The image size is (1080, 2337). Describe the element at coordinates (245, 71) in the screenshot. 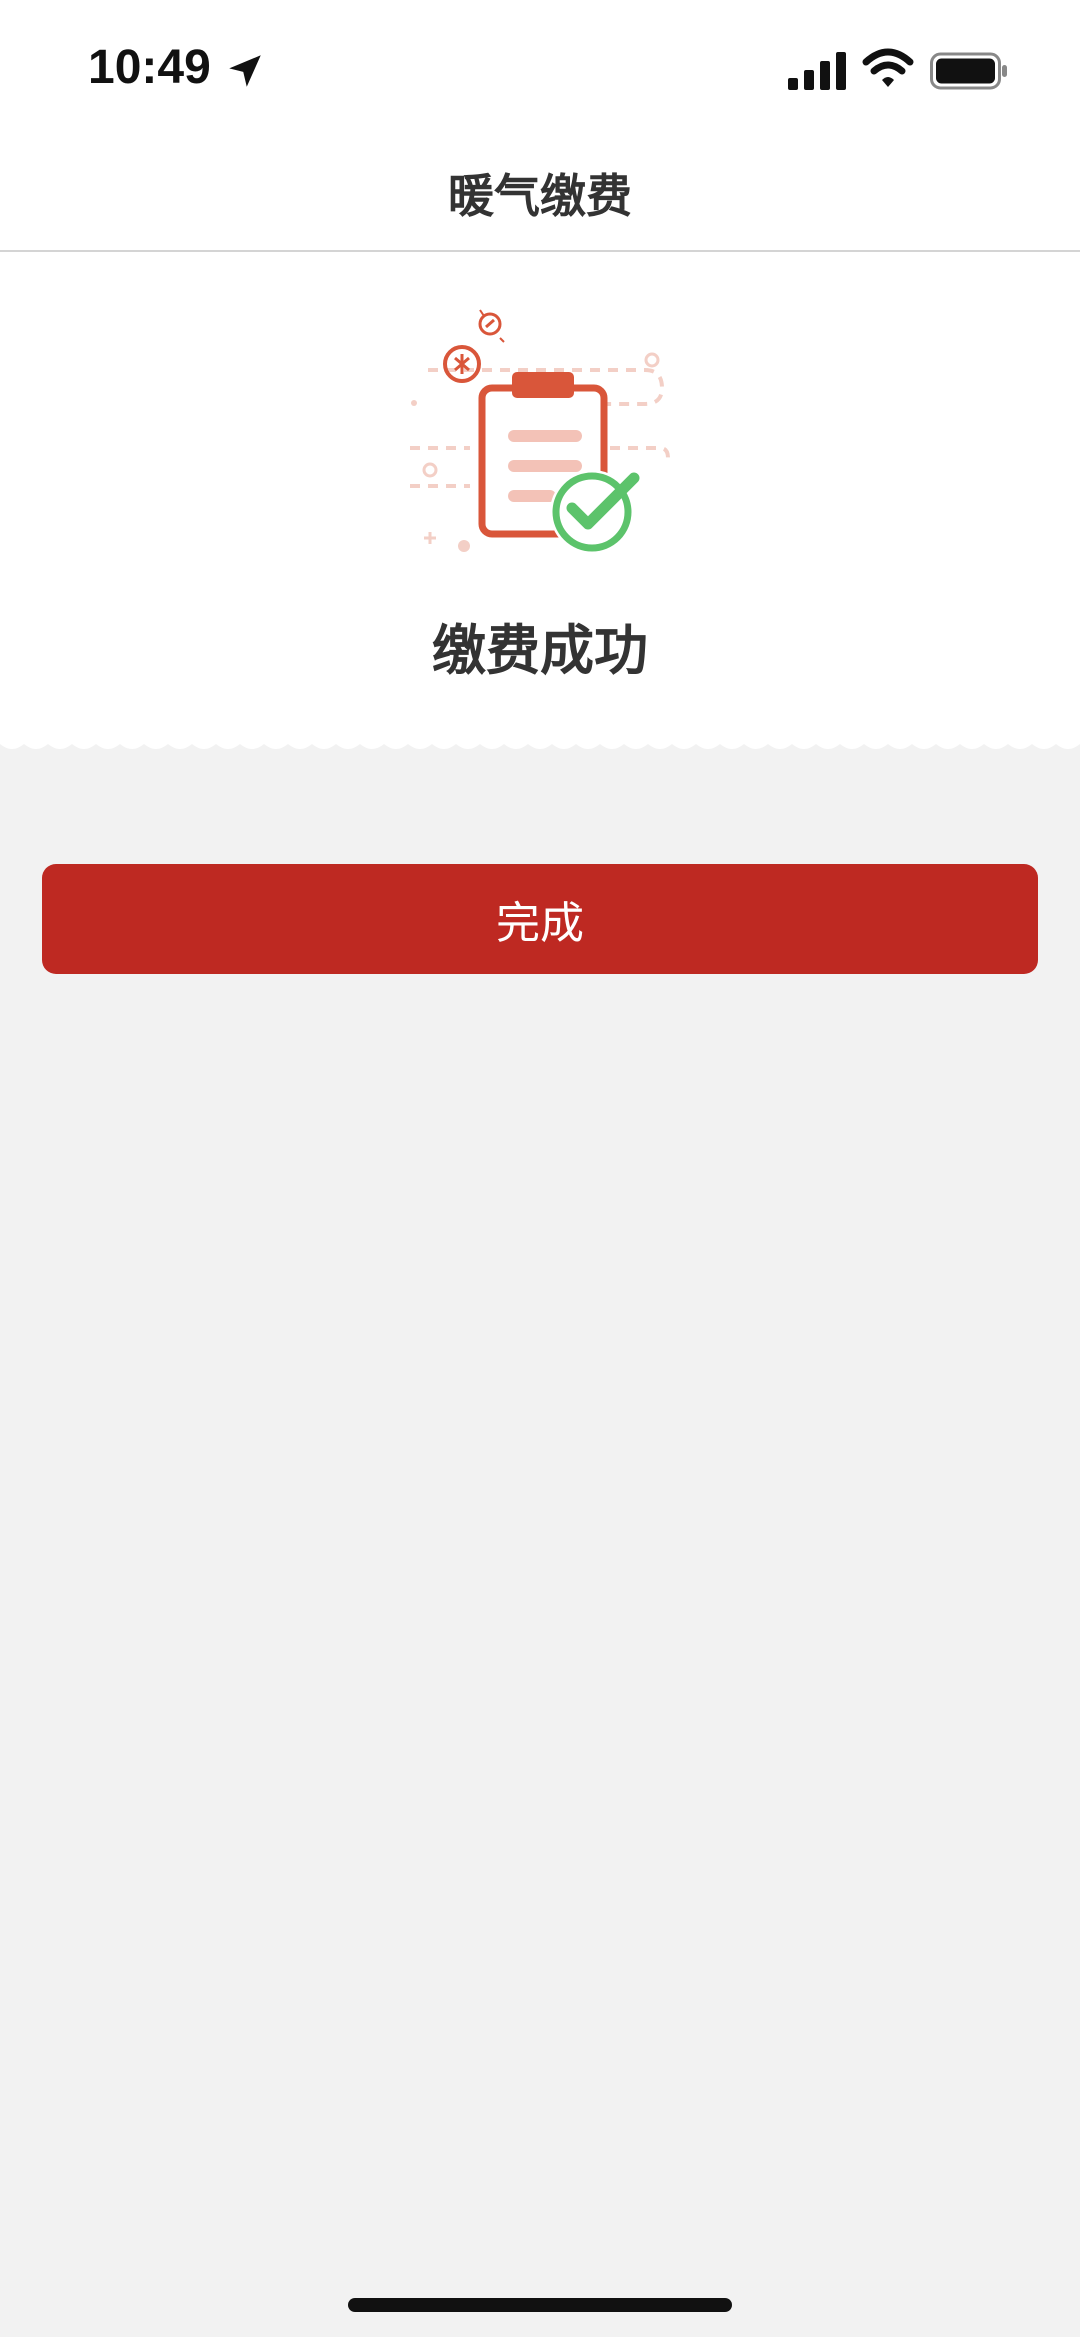

I see `location-arrow-icon` at that location.